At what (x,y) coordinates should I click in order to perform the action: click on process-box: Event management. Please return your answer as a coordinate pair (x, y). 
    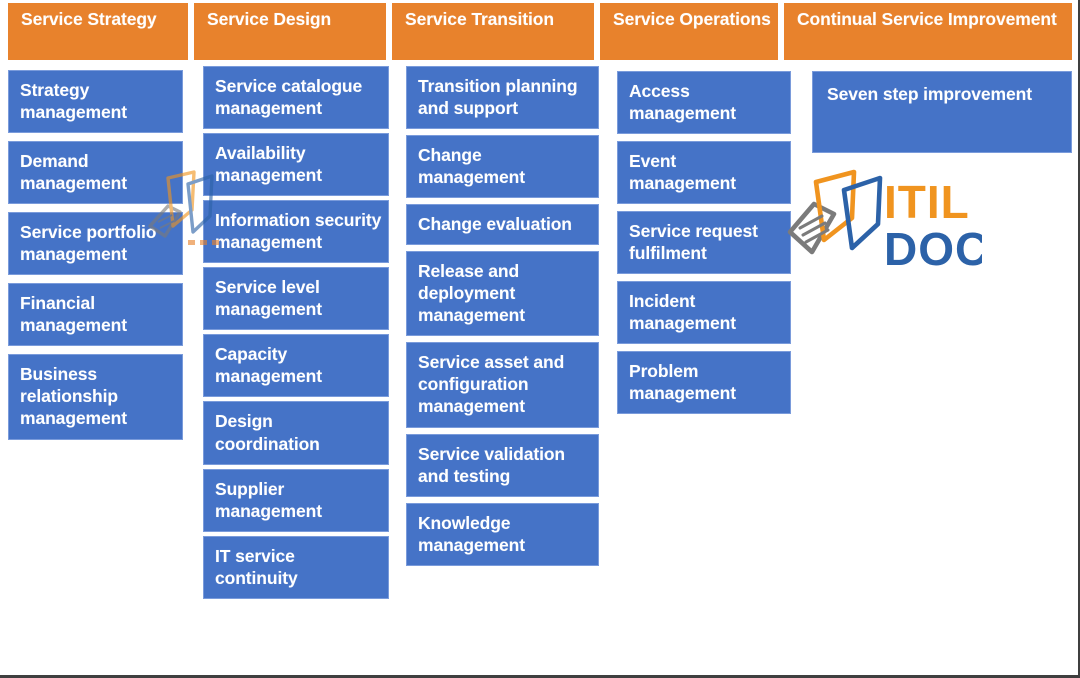
    Looking at the image, I should click on (704, 173).